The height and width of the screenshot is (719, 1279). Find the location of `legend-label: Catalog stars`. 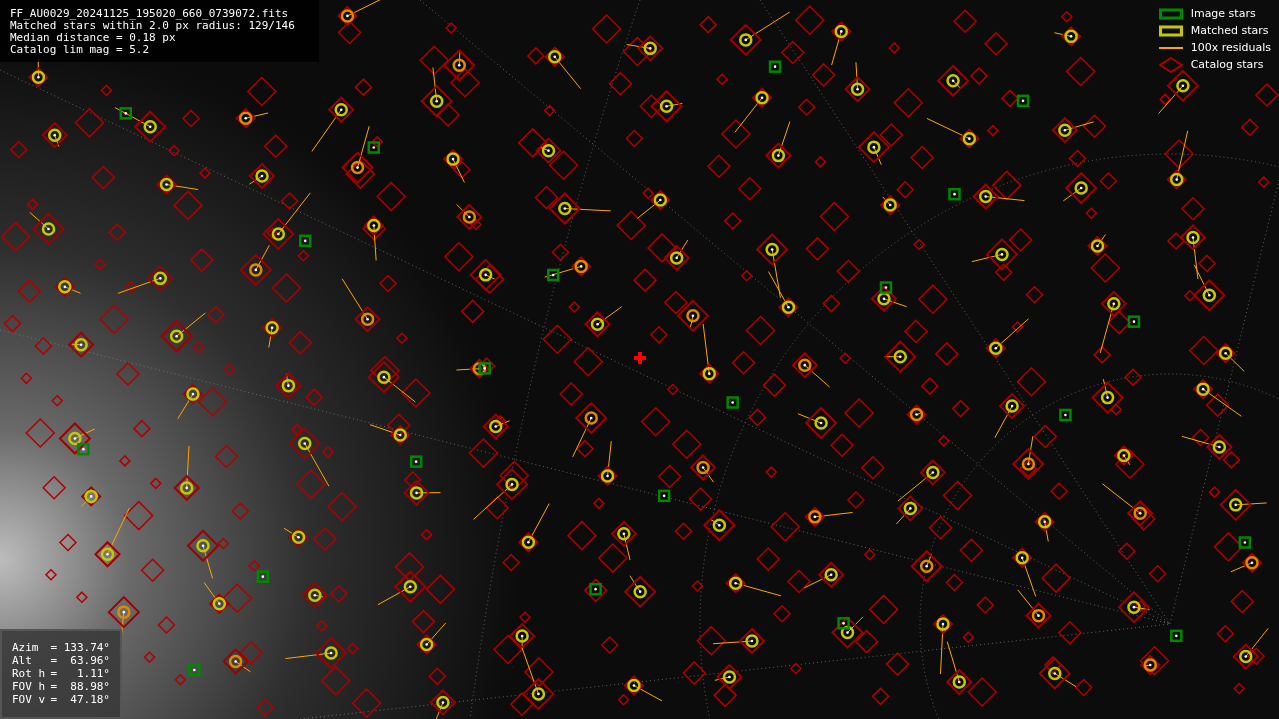

legend-label: Catalog stars is located at coordinates (1227, 64).